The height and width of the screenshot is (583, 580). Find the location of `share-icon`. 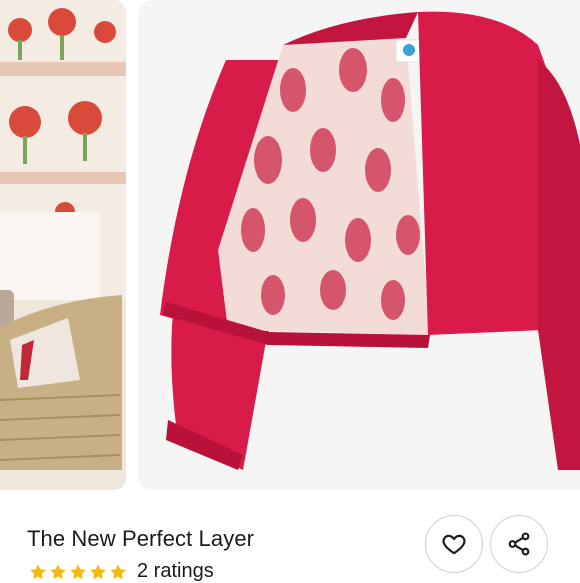

share-icon is located at coordinates (519, 544).